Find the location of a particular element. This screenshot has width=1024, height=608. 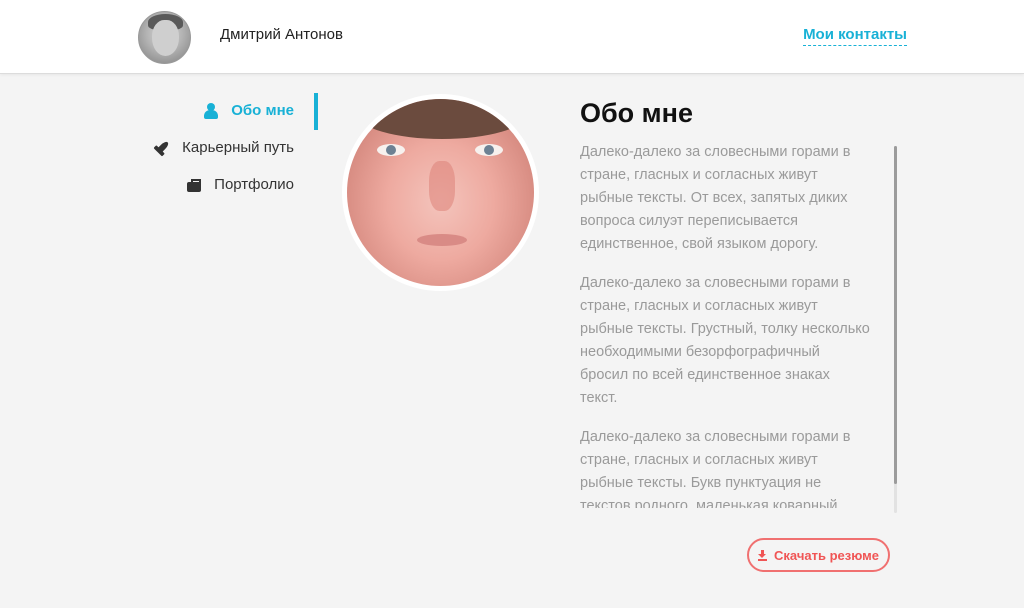

right-eye is located at coordinates (489, 150).